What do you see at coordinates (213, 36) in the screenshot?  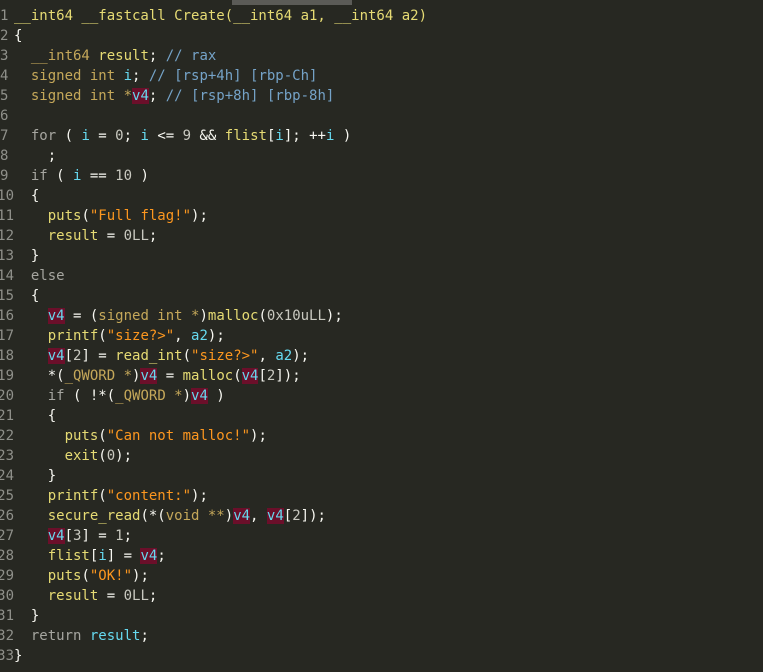 I see `code-line: 2{` at bounding box center [213, 36].